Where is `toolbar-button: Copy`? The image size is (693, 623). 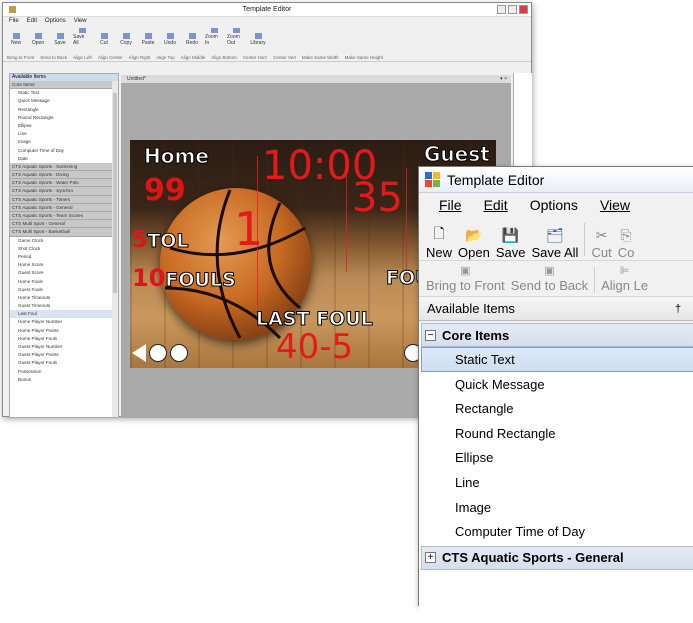 toolbar-button: Copy is located at coordinates (126, 37).